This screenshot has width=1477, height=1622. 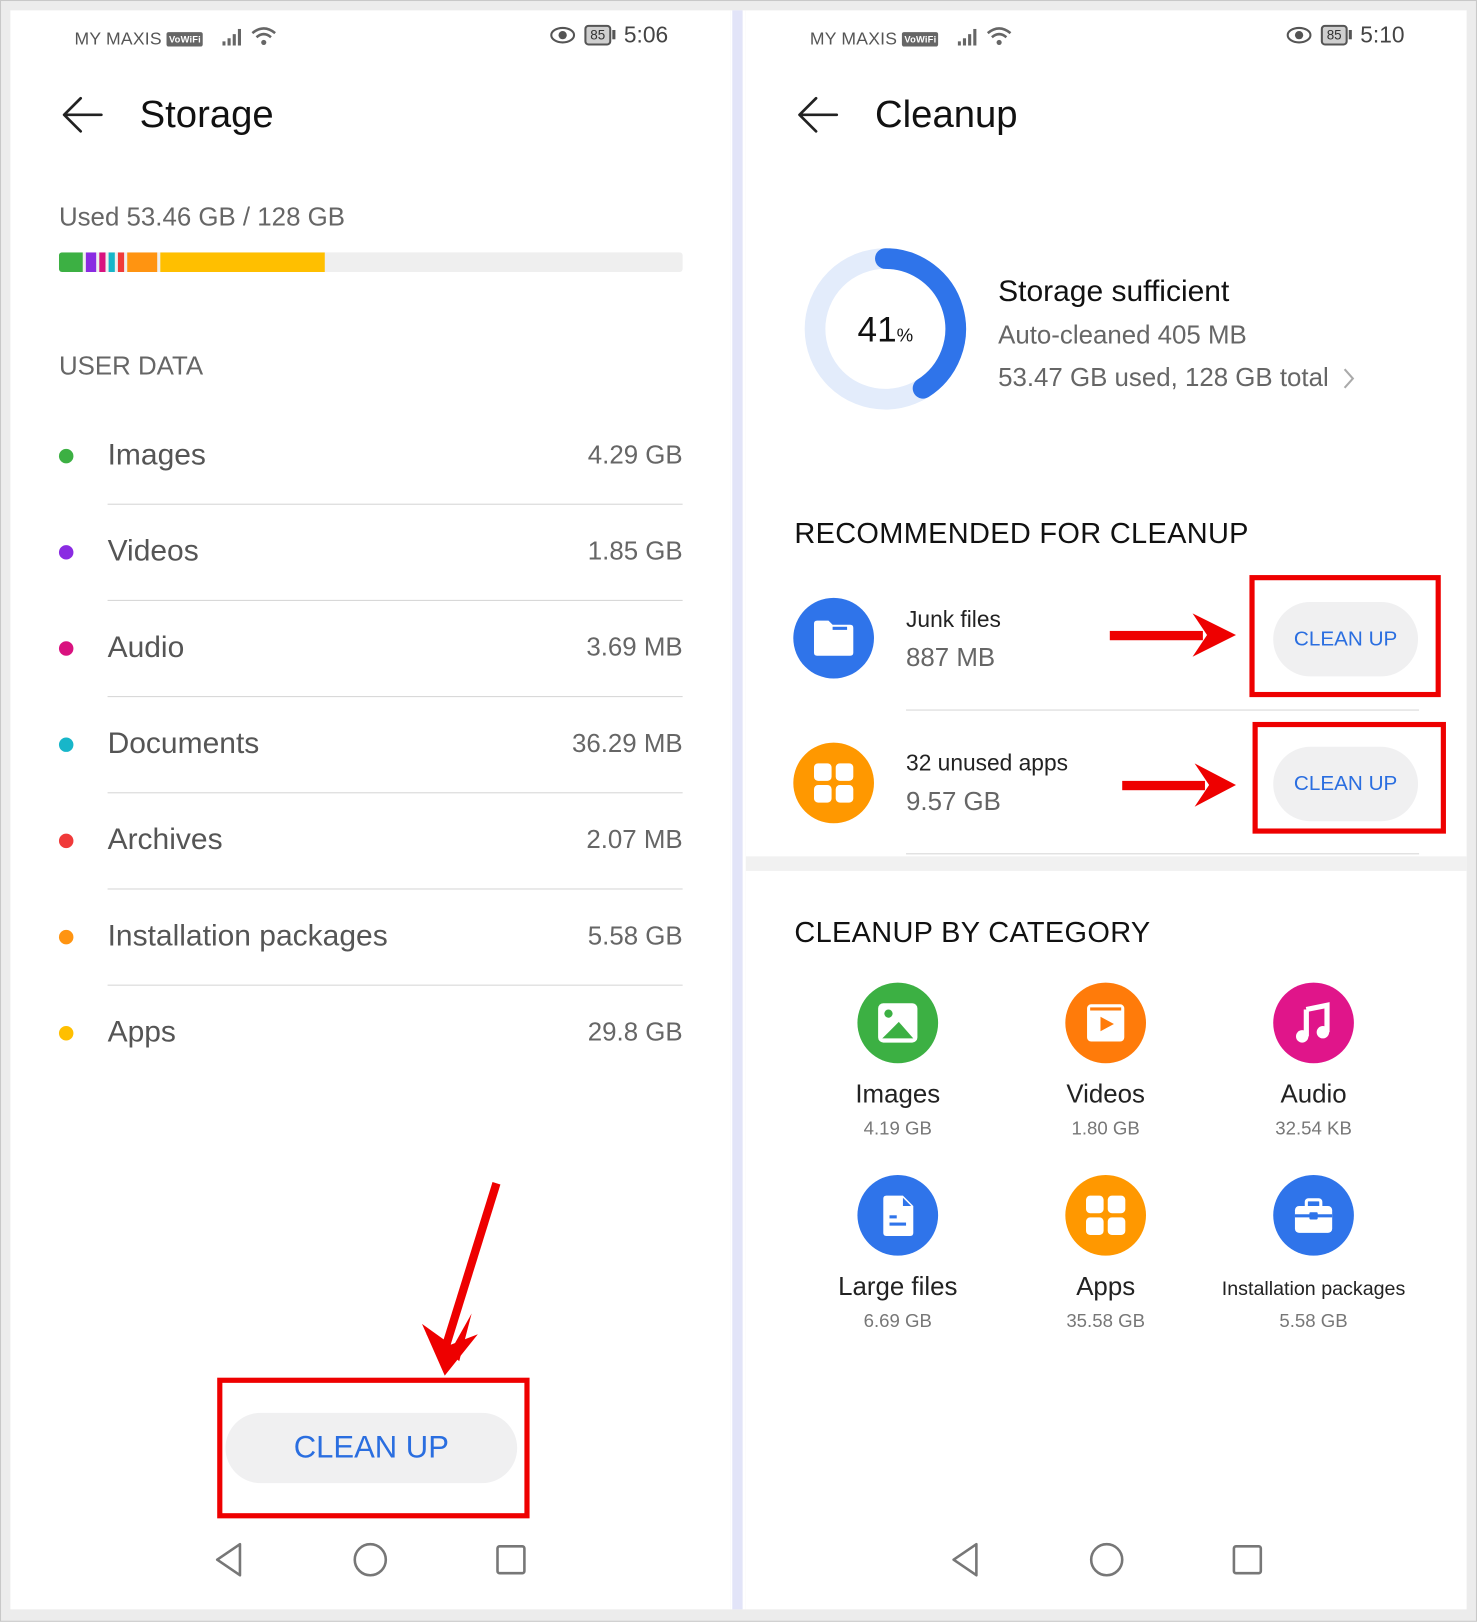 I want to click on junk-files-label: Junk files, so click(x=953, y=619).